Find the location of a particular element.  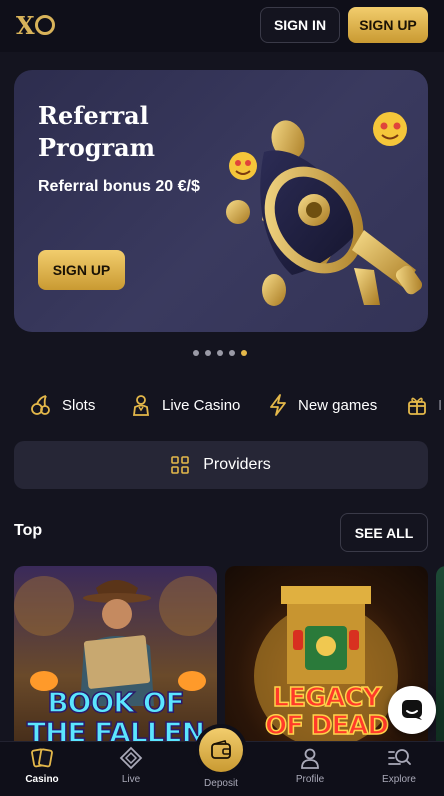

category-label: New games is located at coordinates (338, 405).